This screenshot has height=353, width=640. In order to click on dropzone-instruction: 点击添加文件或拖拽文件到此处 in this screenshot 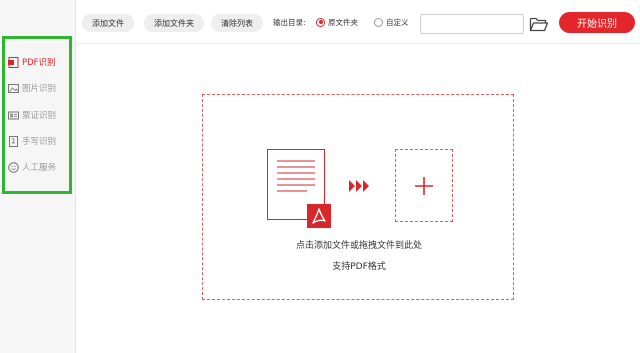, I will do `click(358, 246)`.